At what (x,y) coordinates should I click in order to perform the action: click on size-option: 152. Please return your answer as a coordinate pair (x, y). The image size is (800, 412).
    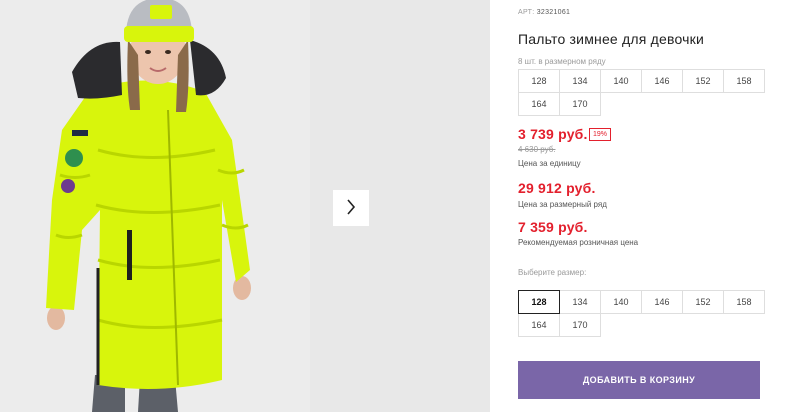
    Looking at the image, I should click on (703, 302).